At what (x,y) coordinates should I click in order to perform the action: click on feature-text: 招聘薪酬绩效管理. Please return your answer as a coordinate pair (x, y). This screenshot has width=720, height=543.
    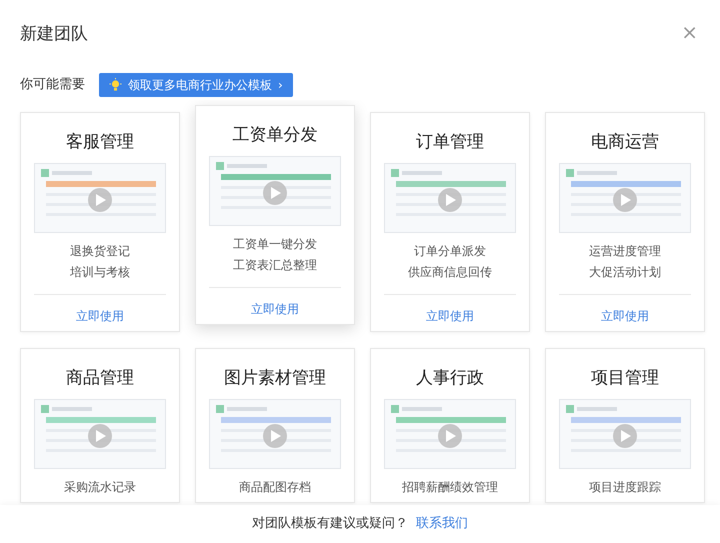
    Looking at the image, I should click on (450, 487).